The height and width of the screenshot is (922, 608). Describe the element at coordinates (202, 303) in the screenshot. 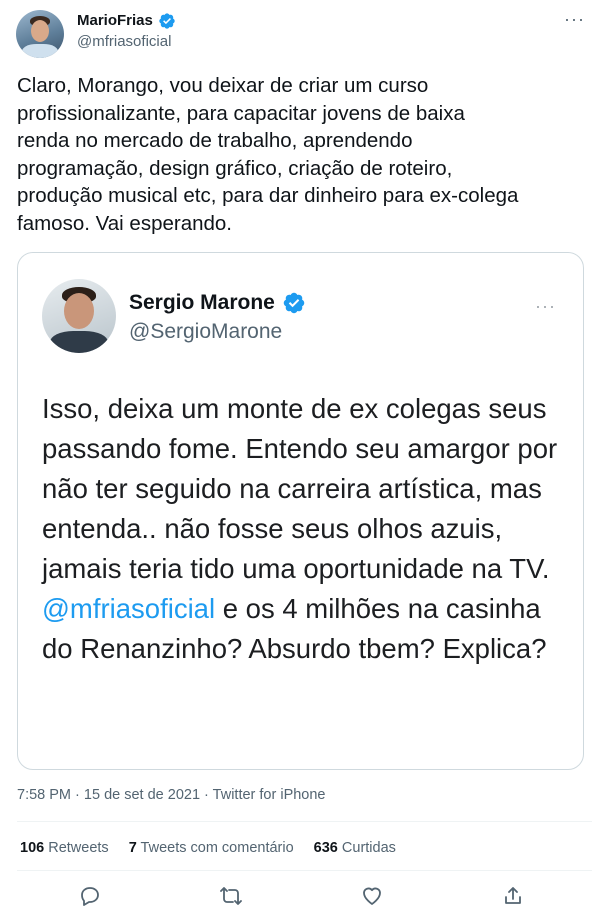

I see `quoted-author-name: Sergio Marone` at that location.